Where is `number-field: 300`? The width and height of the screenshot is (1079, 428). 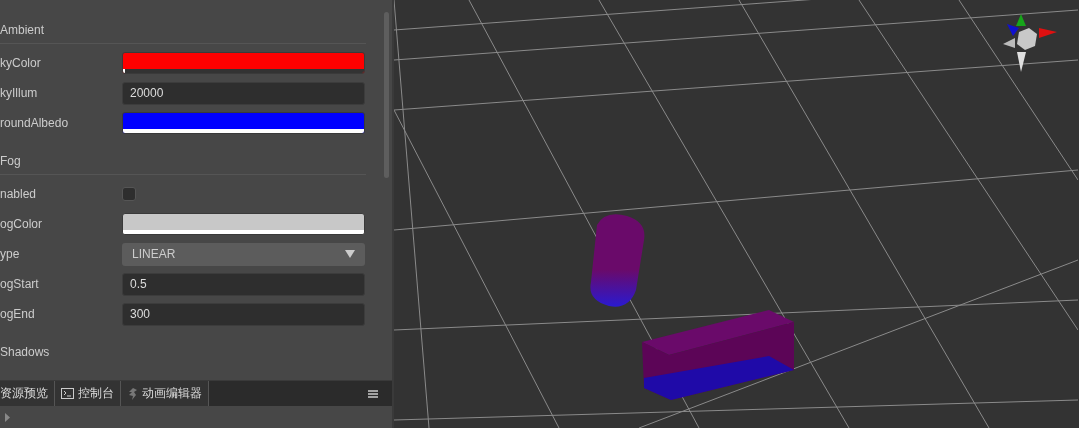 number-field: 300 is located at coordinates (243, 314).